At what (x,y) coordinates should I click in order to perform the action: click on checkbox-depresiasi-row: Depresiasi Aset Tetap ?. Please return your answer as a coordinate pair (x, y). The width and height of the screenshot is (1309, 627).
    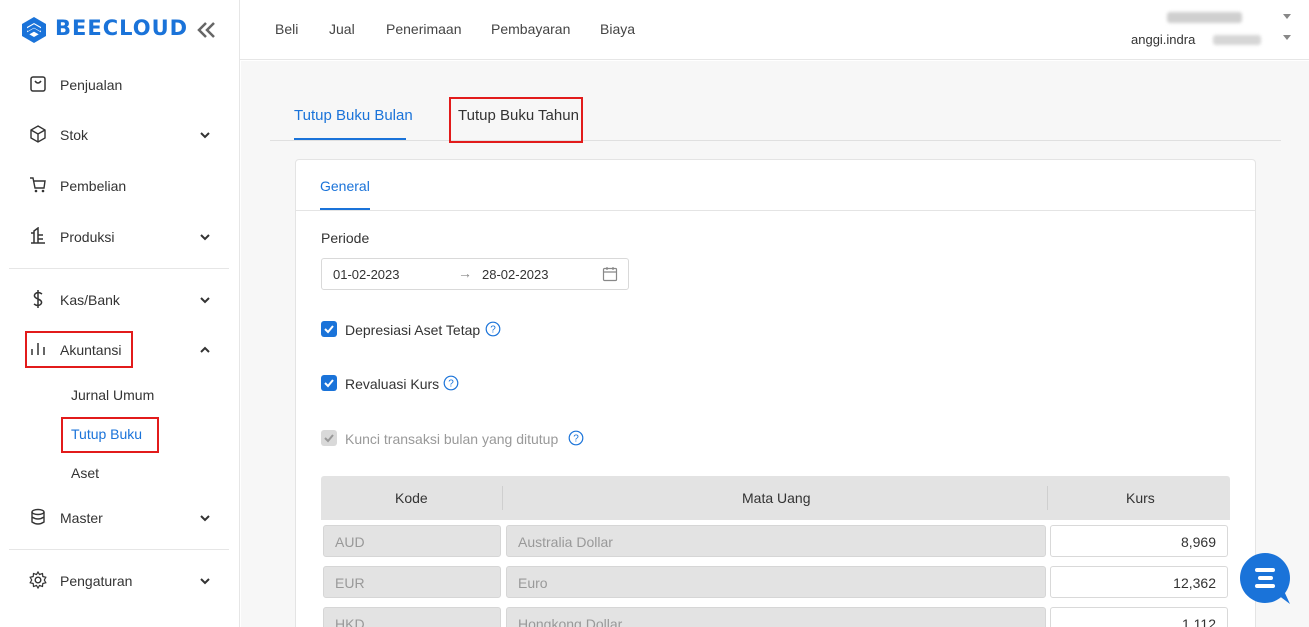
    Looking at the image, I should click on (421, 330).